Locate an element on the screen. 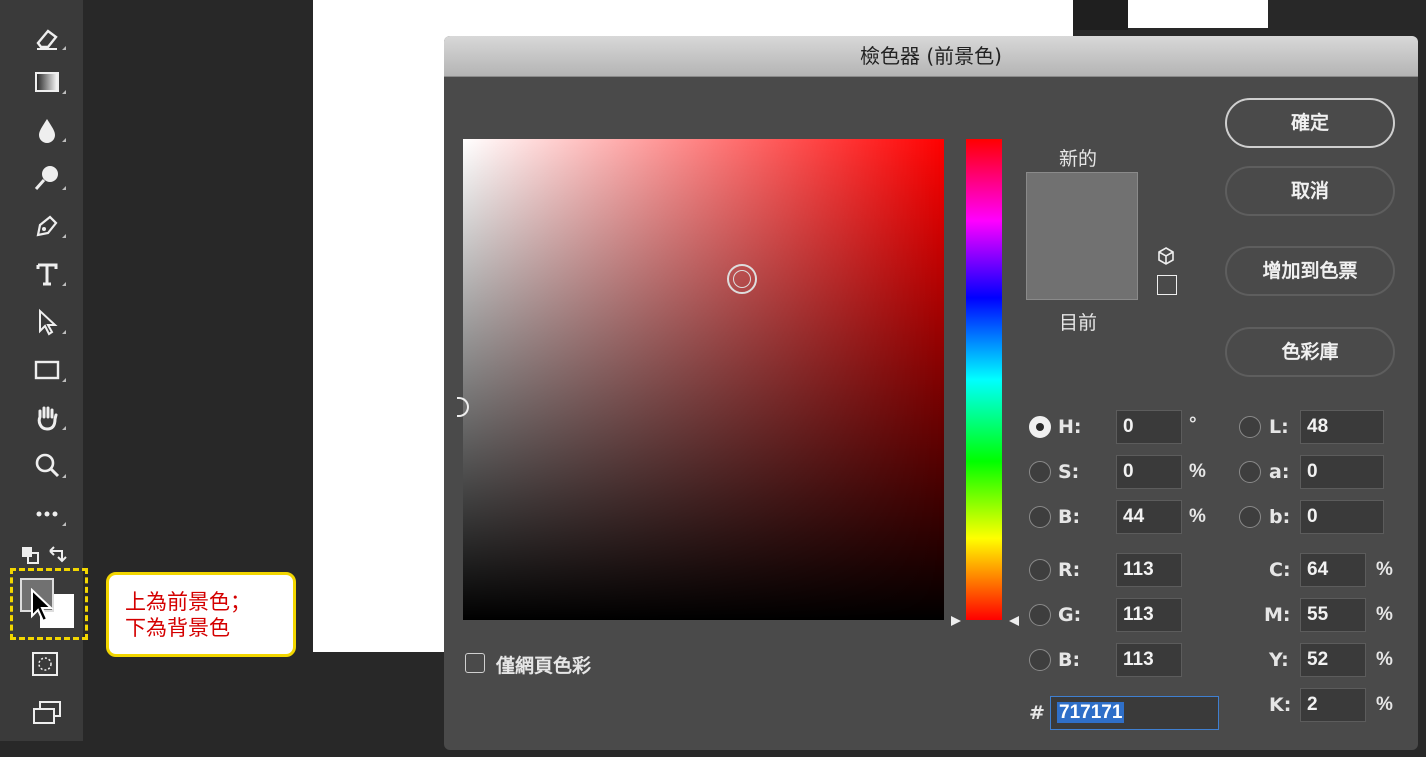  hue-input: 0 is located at coordinates (1149, 427).